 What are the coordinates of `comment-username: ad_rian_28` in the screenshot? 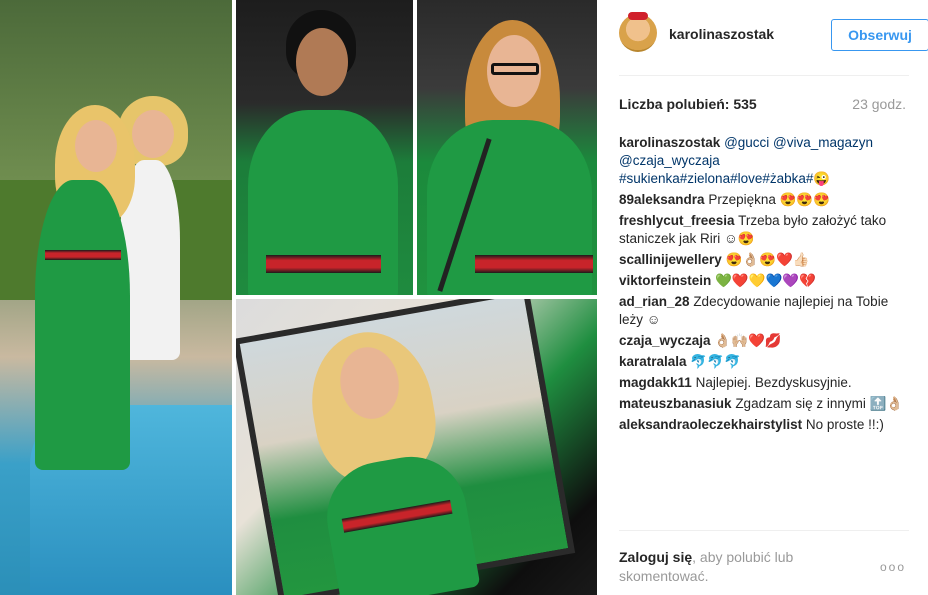 It's located at (654, 301).